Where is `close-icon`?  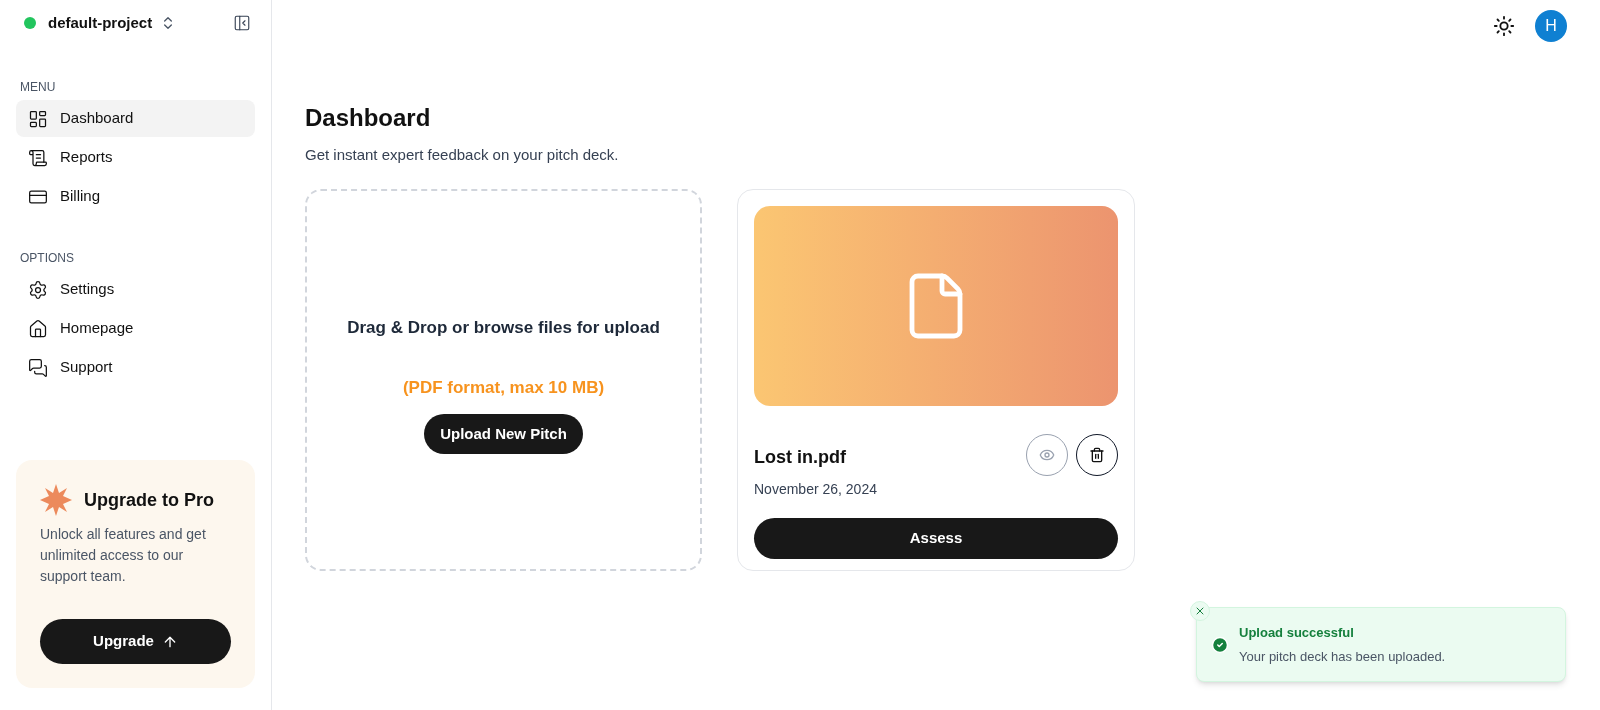
close-icon is located at coordinates (1200, 611).